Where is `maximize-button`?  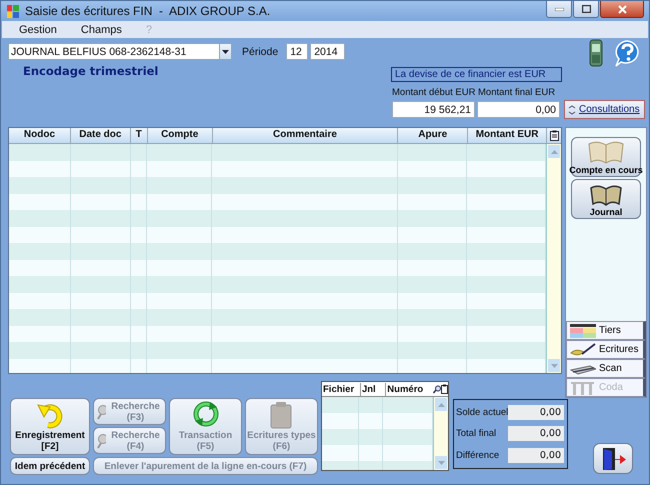 maximize-button is located at coordinates (586, 9).